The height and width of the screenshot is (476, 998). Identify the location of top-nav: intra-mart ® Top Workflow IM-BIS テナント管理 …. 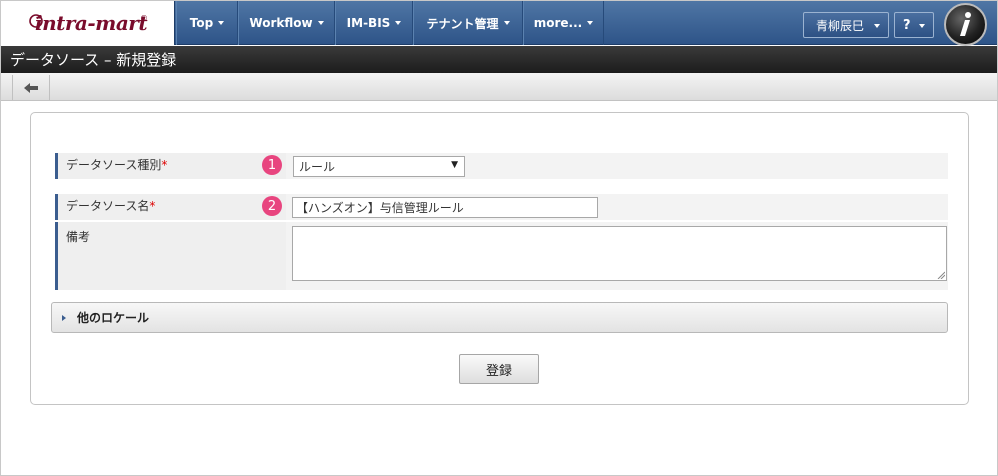
(499, 23).